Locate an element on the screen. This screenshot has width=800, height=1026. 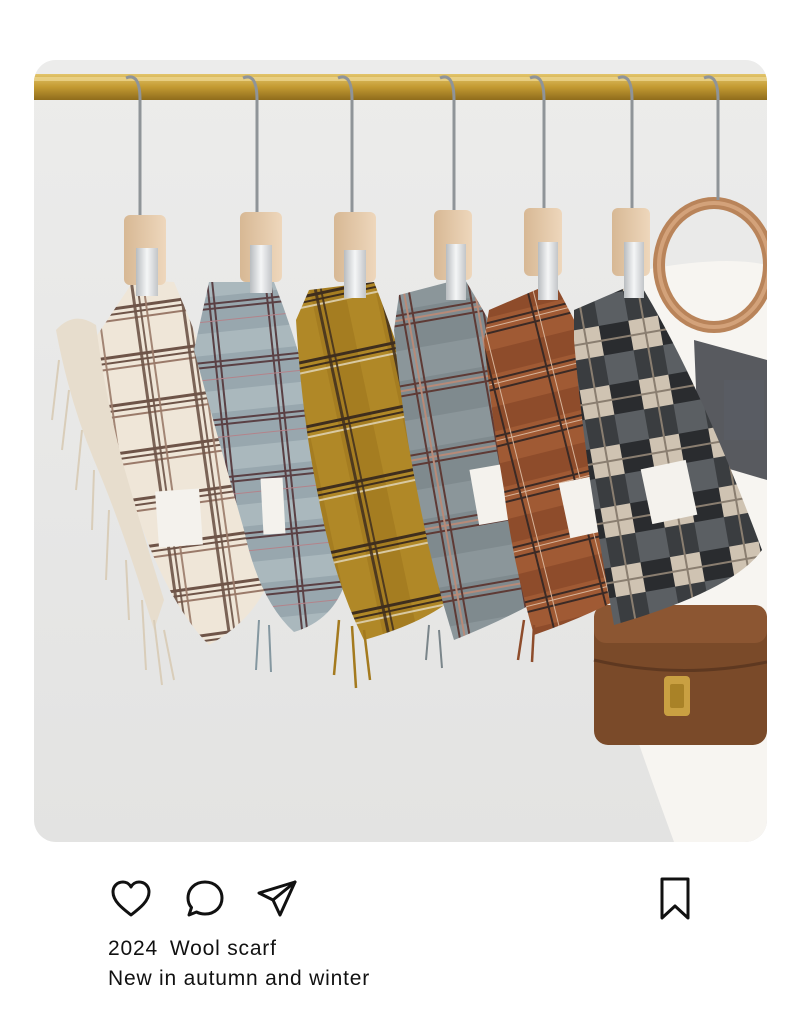
heart-icon is located at coordinates (131, 898).